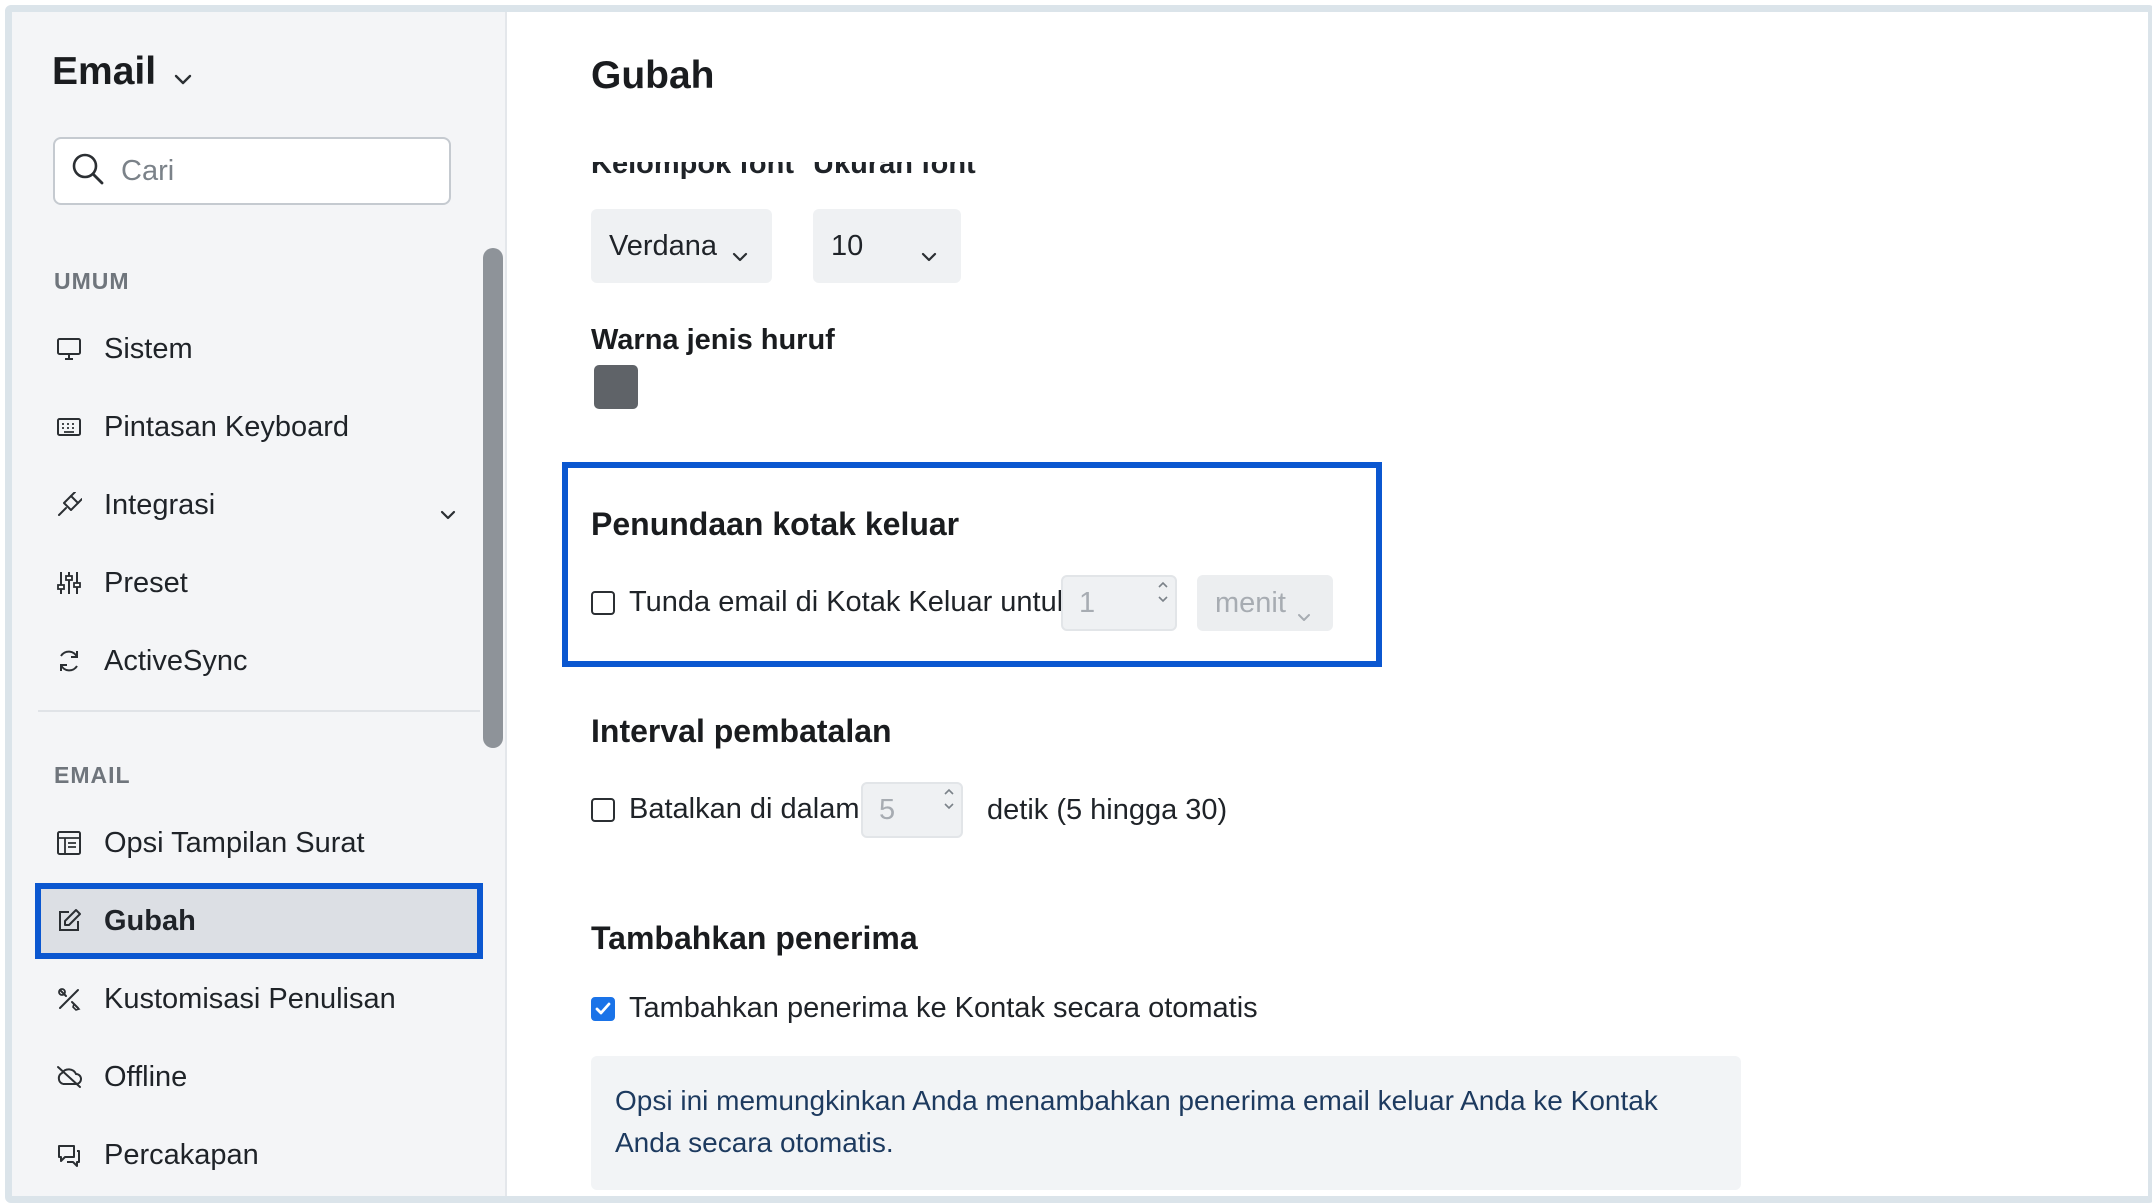 The width and height of the screenshot is (2152, 1203). Describe the element at coordinates (887, 246) in the screenshot. I see `font-size-select: 10` at that location.